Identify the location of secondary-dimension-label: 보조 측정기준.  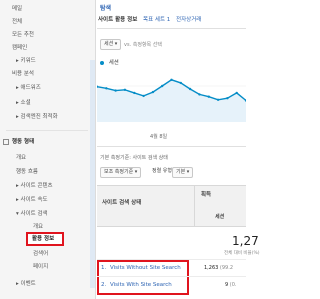
(119, 172).